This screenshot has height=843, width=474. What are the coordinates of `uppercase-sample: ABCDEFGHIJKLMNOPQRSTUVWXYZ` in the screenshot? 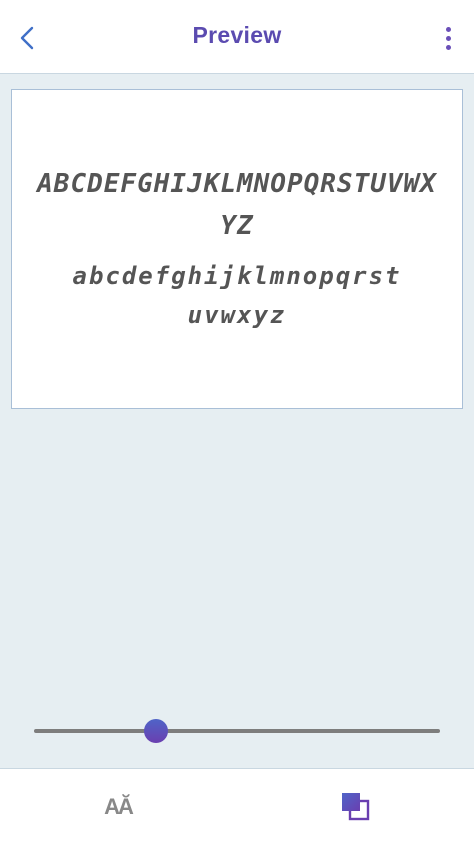 It's located at (237, 205).